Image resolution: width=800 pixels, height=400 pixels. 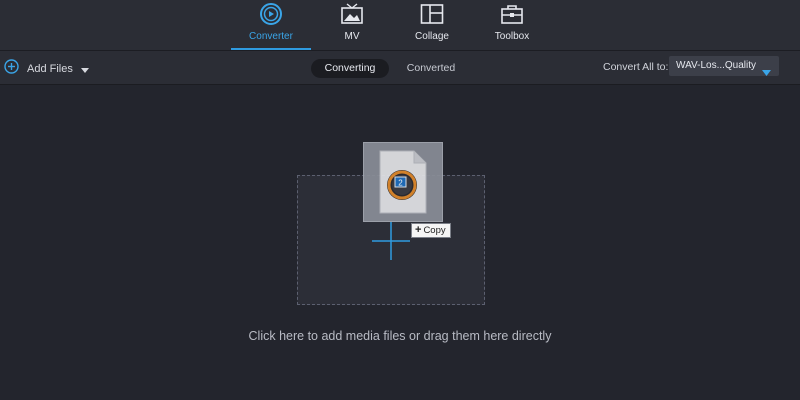 I want to click on tab-label: Converter, so click(x=271, y=36).